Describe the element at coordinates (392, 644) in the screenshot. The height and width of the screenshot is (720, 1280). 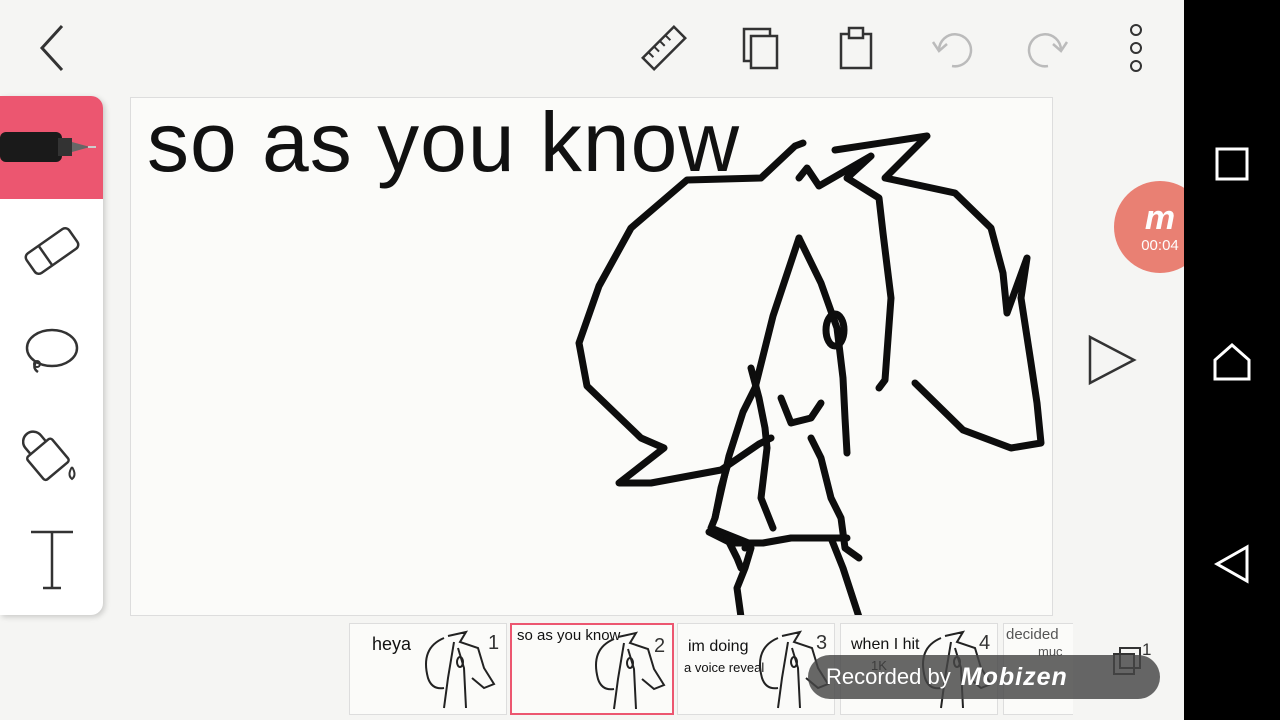
I see `frame-caption: heya` at that location.